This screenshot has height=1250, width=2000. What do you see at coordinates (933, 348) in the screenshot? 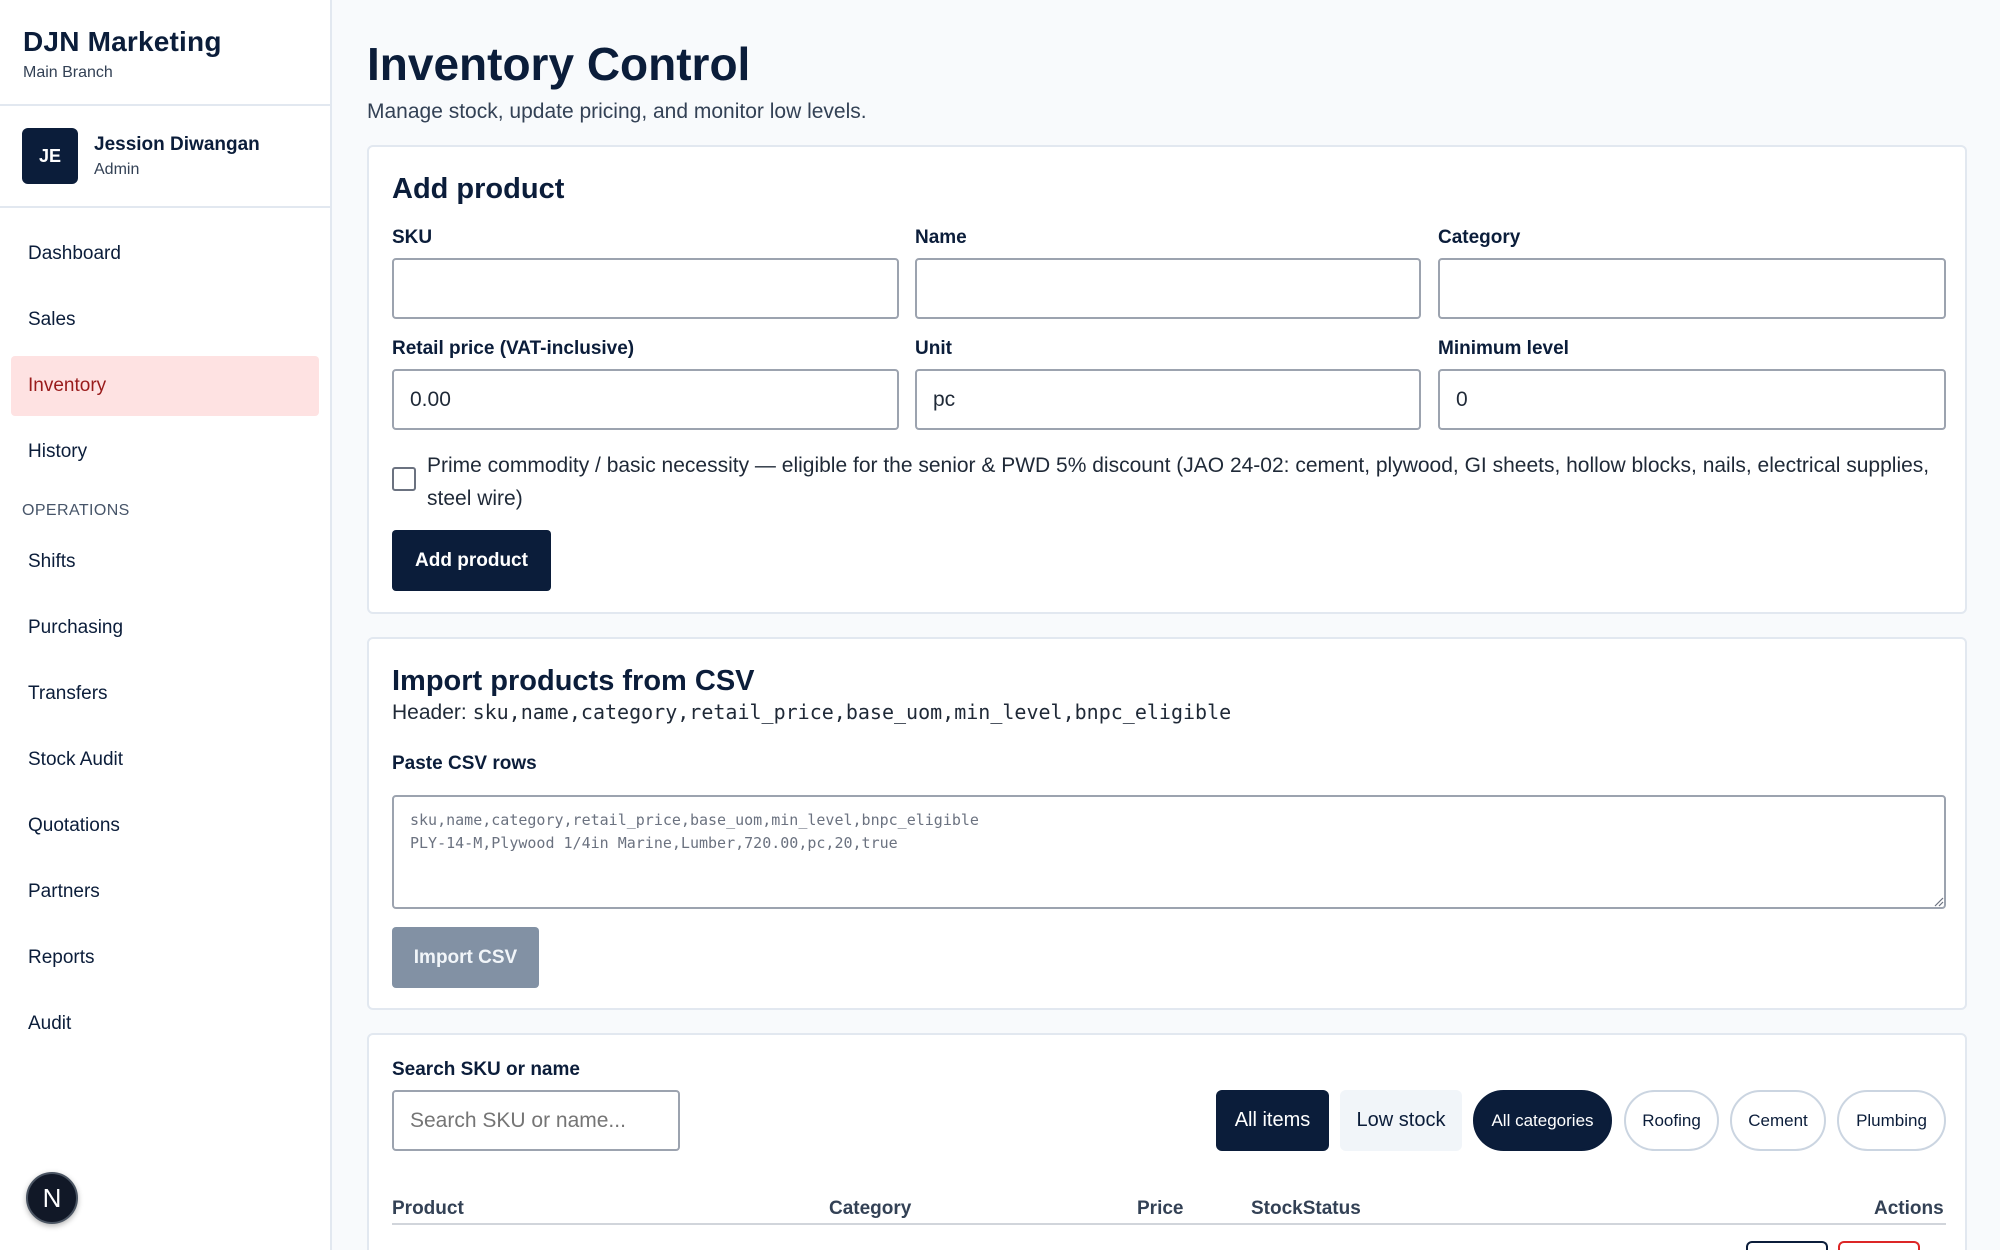
I see `unit-label: Unit` at bounding box center [933, 348].